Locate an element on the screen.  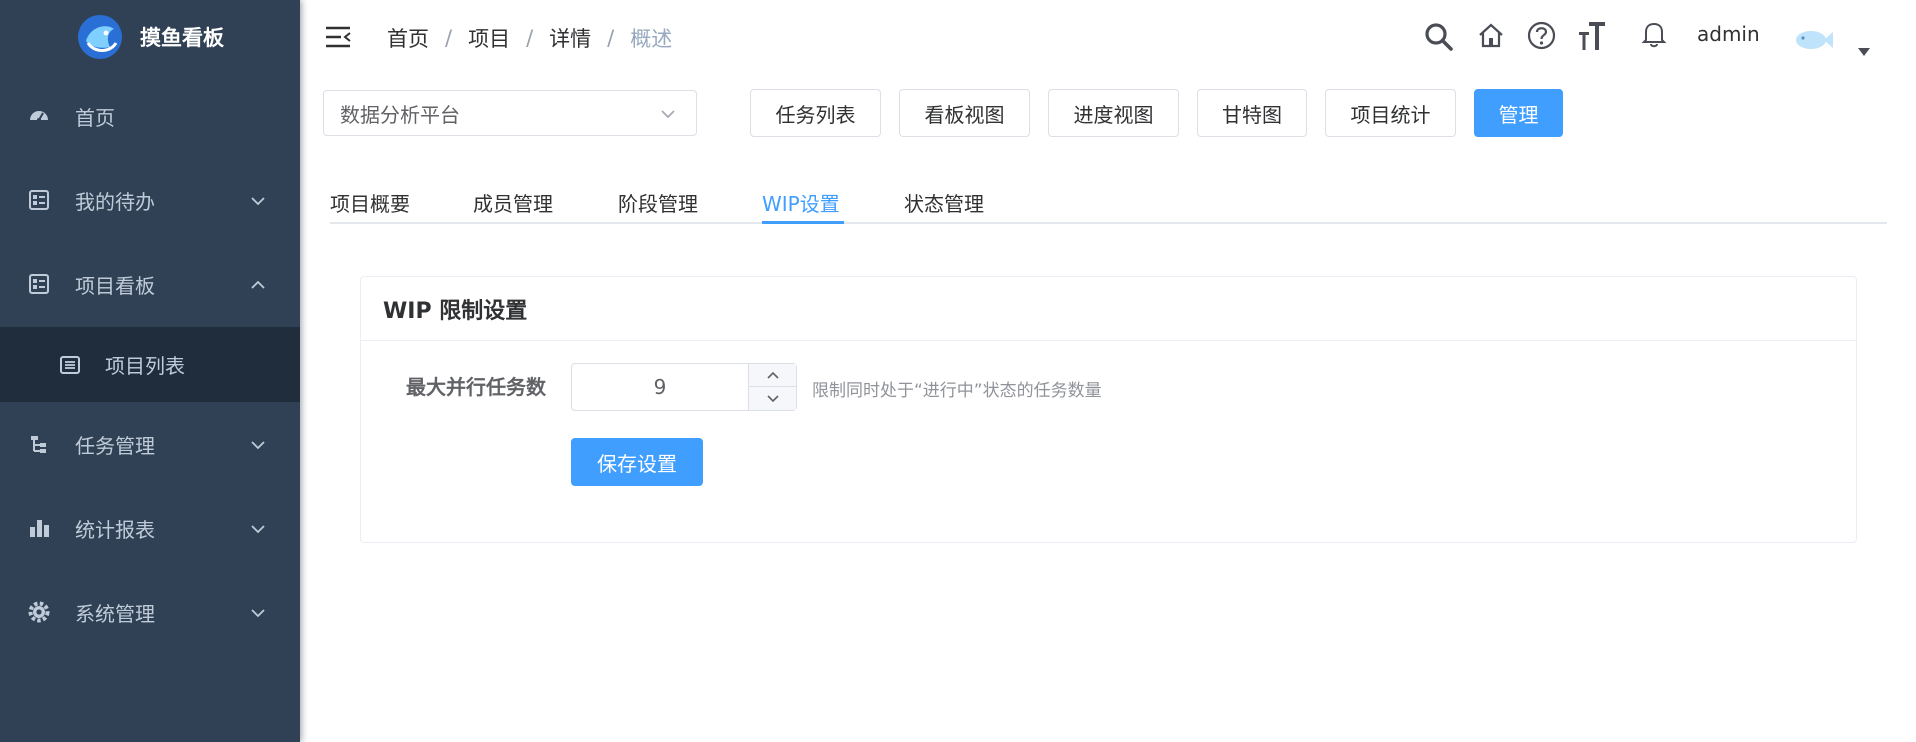
max-parallel-stepper: 9 is located at coordinates (684, 387).